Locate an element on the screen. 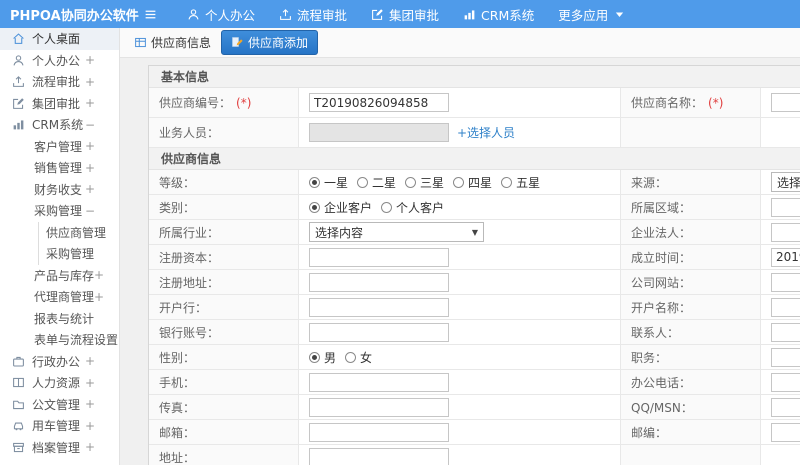 The image size is (800, 465). radio-option: 企业客户 is located at coordinates (340, 207).